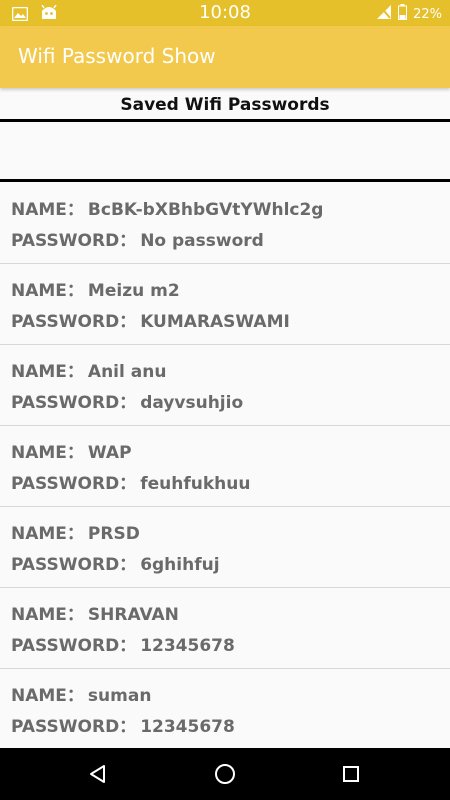 The image size is (450, 800). I want to click on name-row: NAME： BcBK-bXBhbGVtYWhlc2g, so click(230, 210).